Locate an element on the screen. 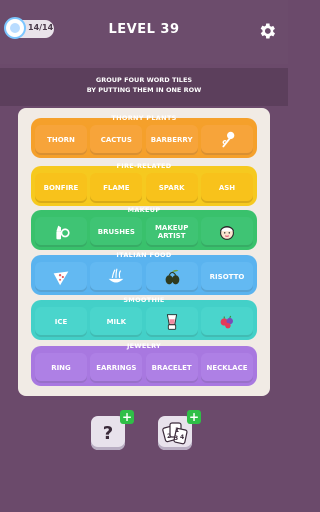 This screenshot has width=320, height=512. word-tile: CACTUS is located at coordinates (116, 140).